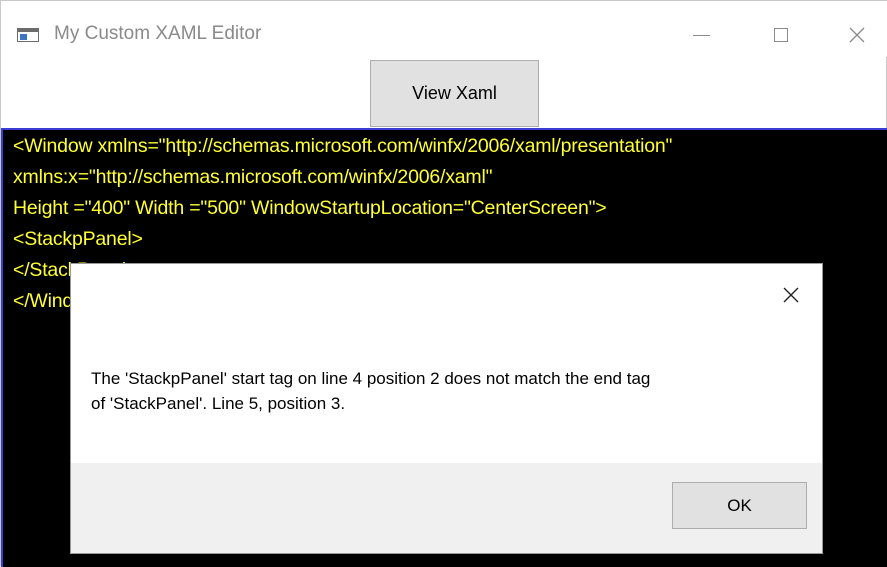 The image size is (887, 567). I want to click on minimize-button, so click(701, 35).